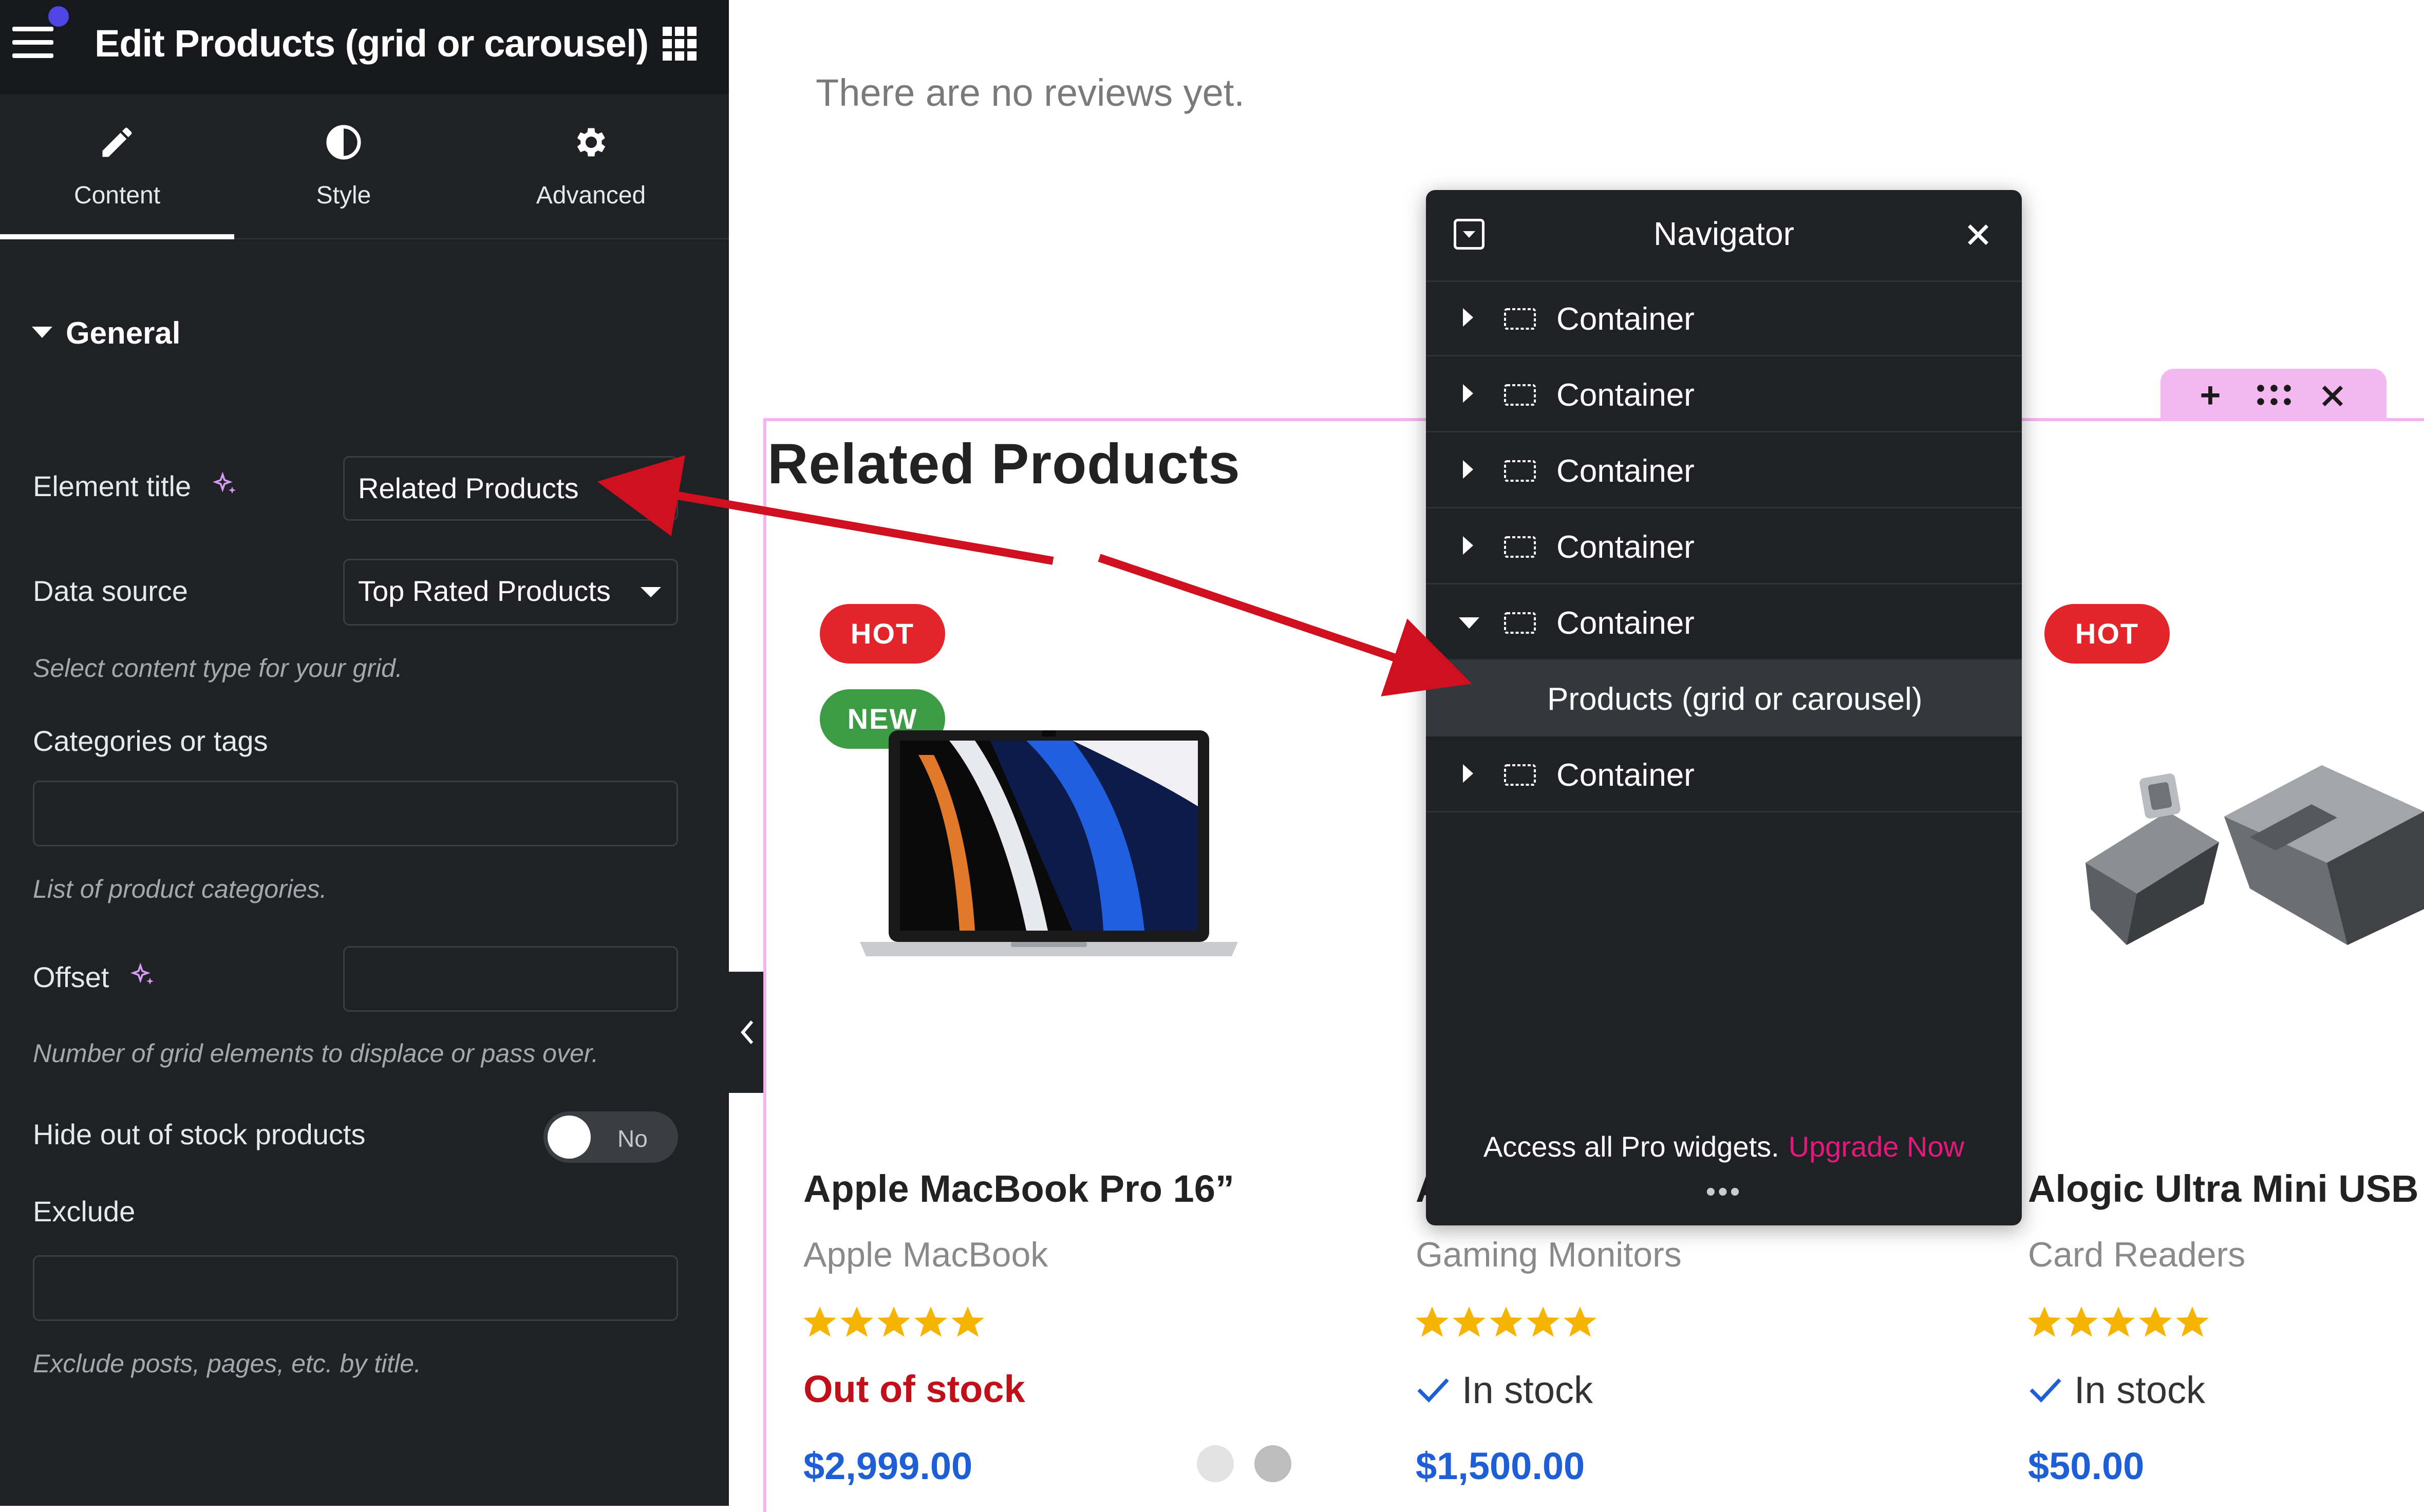 This screenshot has width=2424, height=1512. What do you see at coordinates (825, 510) in the screenshot?
I see `arrow-to-element-title` at bounding box center [825, 510].